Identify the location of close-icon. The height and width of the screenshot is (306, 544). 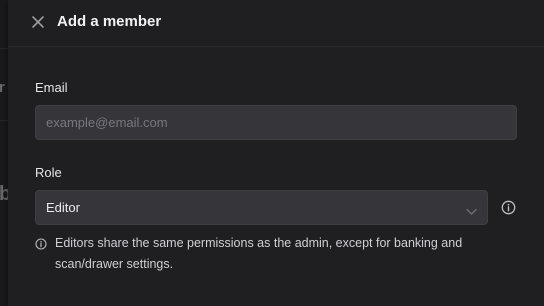
(38, 22).